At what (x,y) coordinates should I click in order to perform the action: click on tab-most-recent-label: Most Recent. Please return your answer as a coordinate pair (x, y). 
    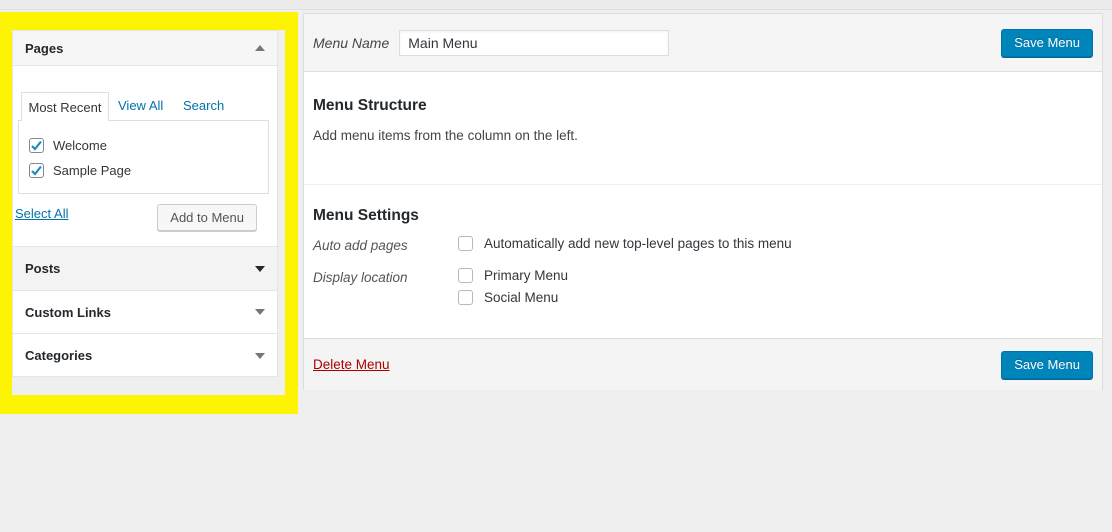
    Looking at the image, I should click on (65, 107).